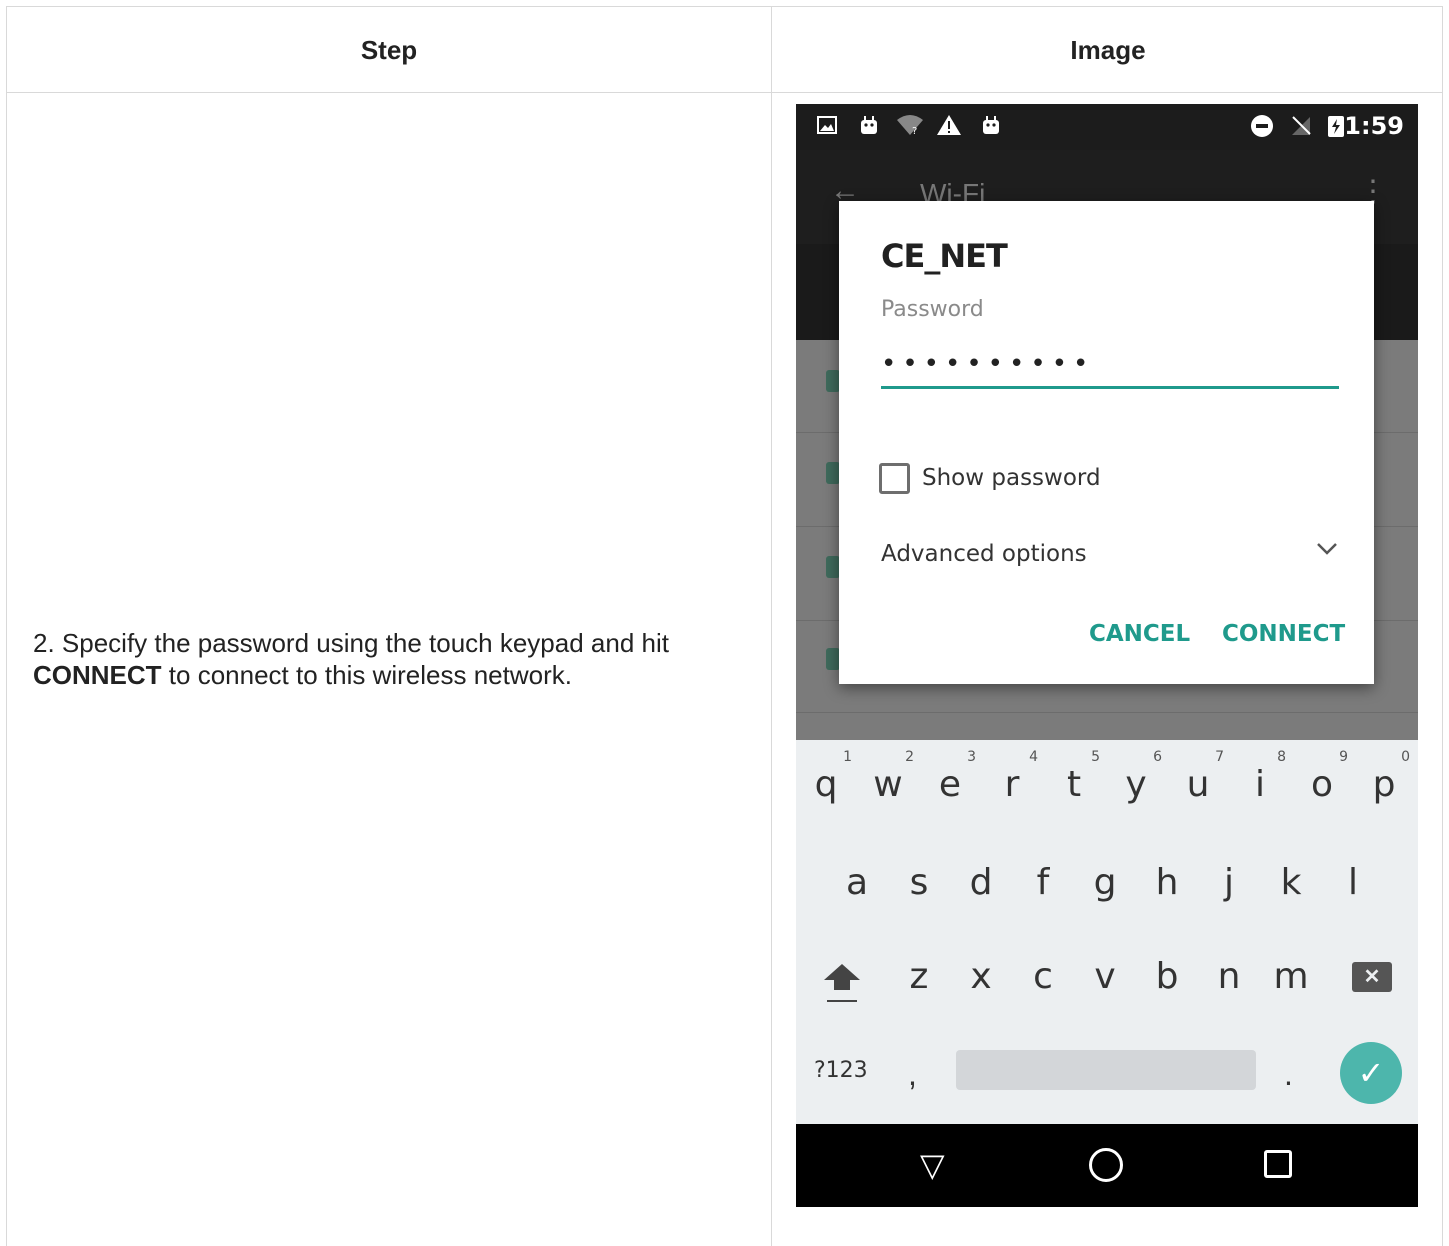 This screenshot has width=1449, height=1246. Describe the element at coordinates (1110, 365) in the screenshot. I see `password-field` at that location.